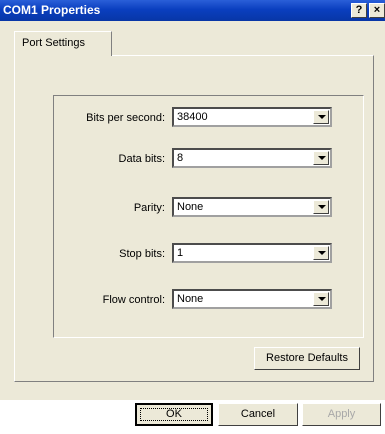 Image resolution: width=385 pixels, height=434 pixels. Describe the element at coordinates (141, 159) in the screenshot. I see `data-bits-label: Data bits:` at that location.